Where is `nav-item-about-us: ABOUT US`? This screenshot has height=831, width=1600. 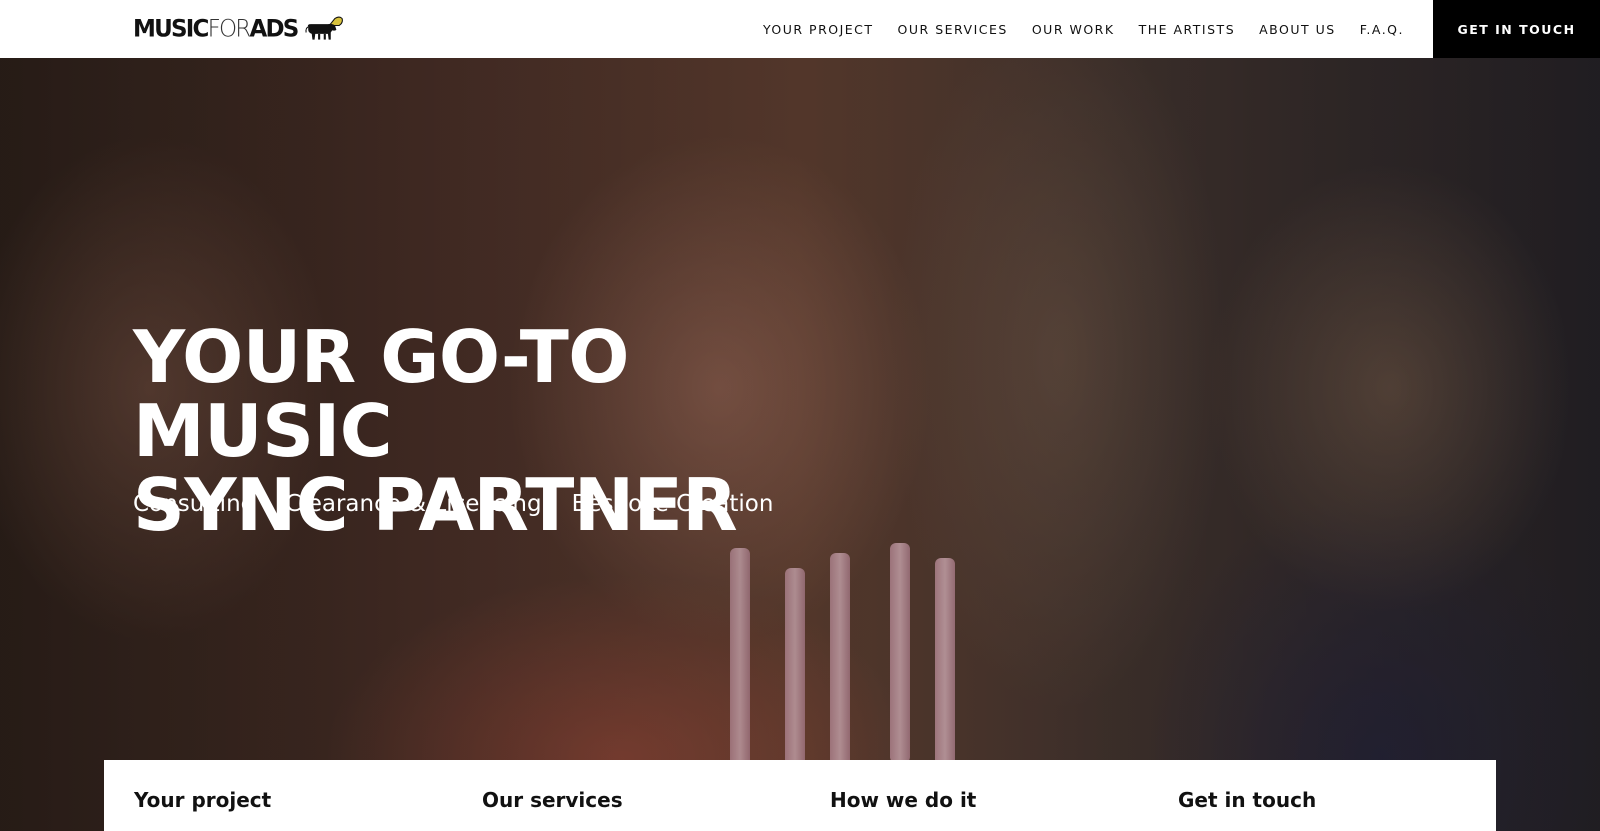
nav-item-about-us: ABOUT US is located at coordinates (1297, 29).